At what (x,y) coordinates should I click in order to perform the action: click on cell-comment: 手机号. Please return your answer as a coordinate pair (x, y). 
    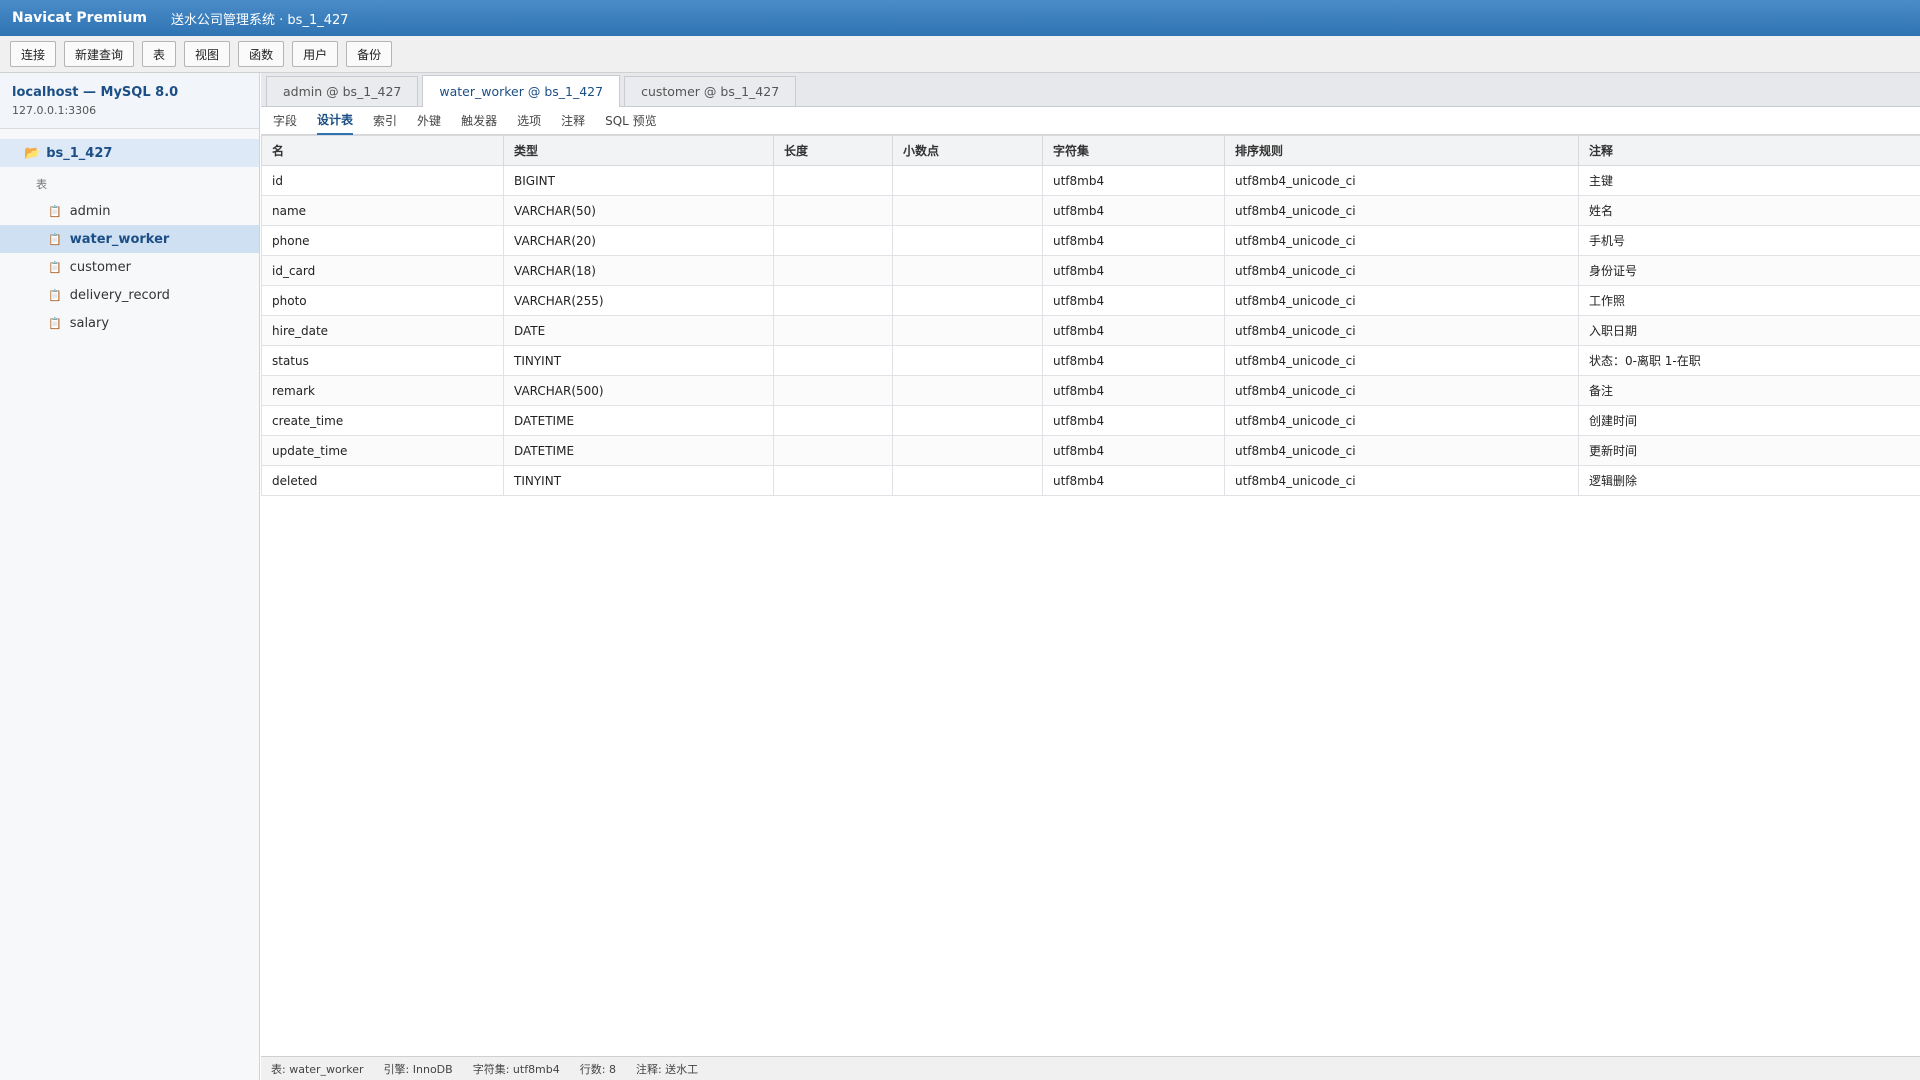
    Looking at the image, I should click on (1749, 240).